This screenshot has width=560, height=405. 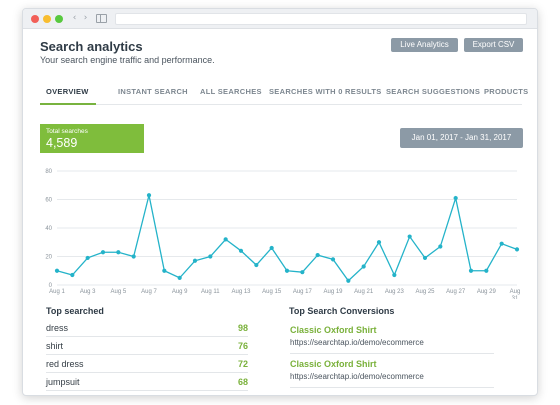 I want to click on y-tick-label: 40, so click(x=48, y=229).